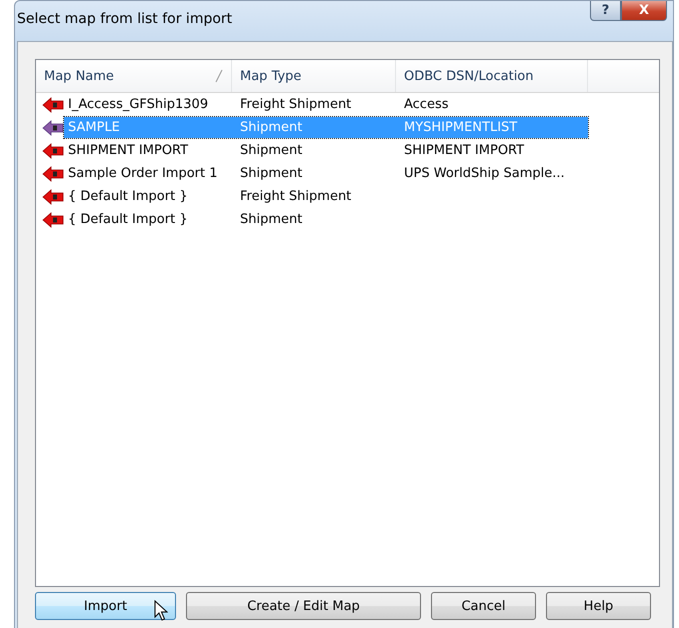 The height and width of the screenshot is (628, 679). I want to click on dialog-button: Import, so click(105, 606).